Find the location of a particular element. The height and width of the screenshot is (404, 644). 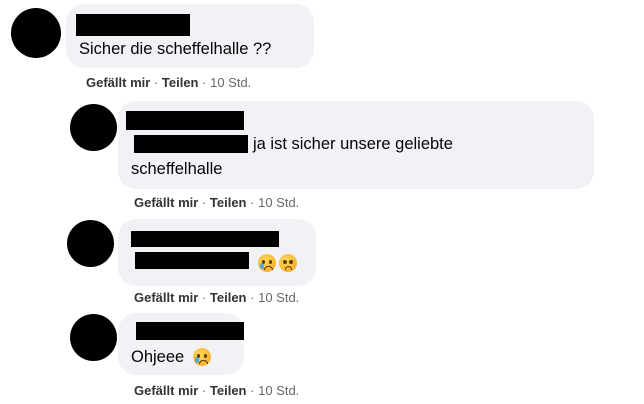

comment-bubble: Sicher die scheffelhalle ?? is located at coordinates (190, 36).